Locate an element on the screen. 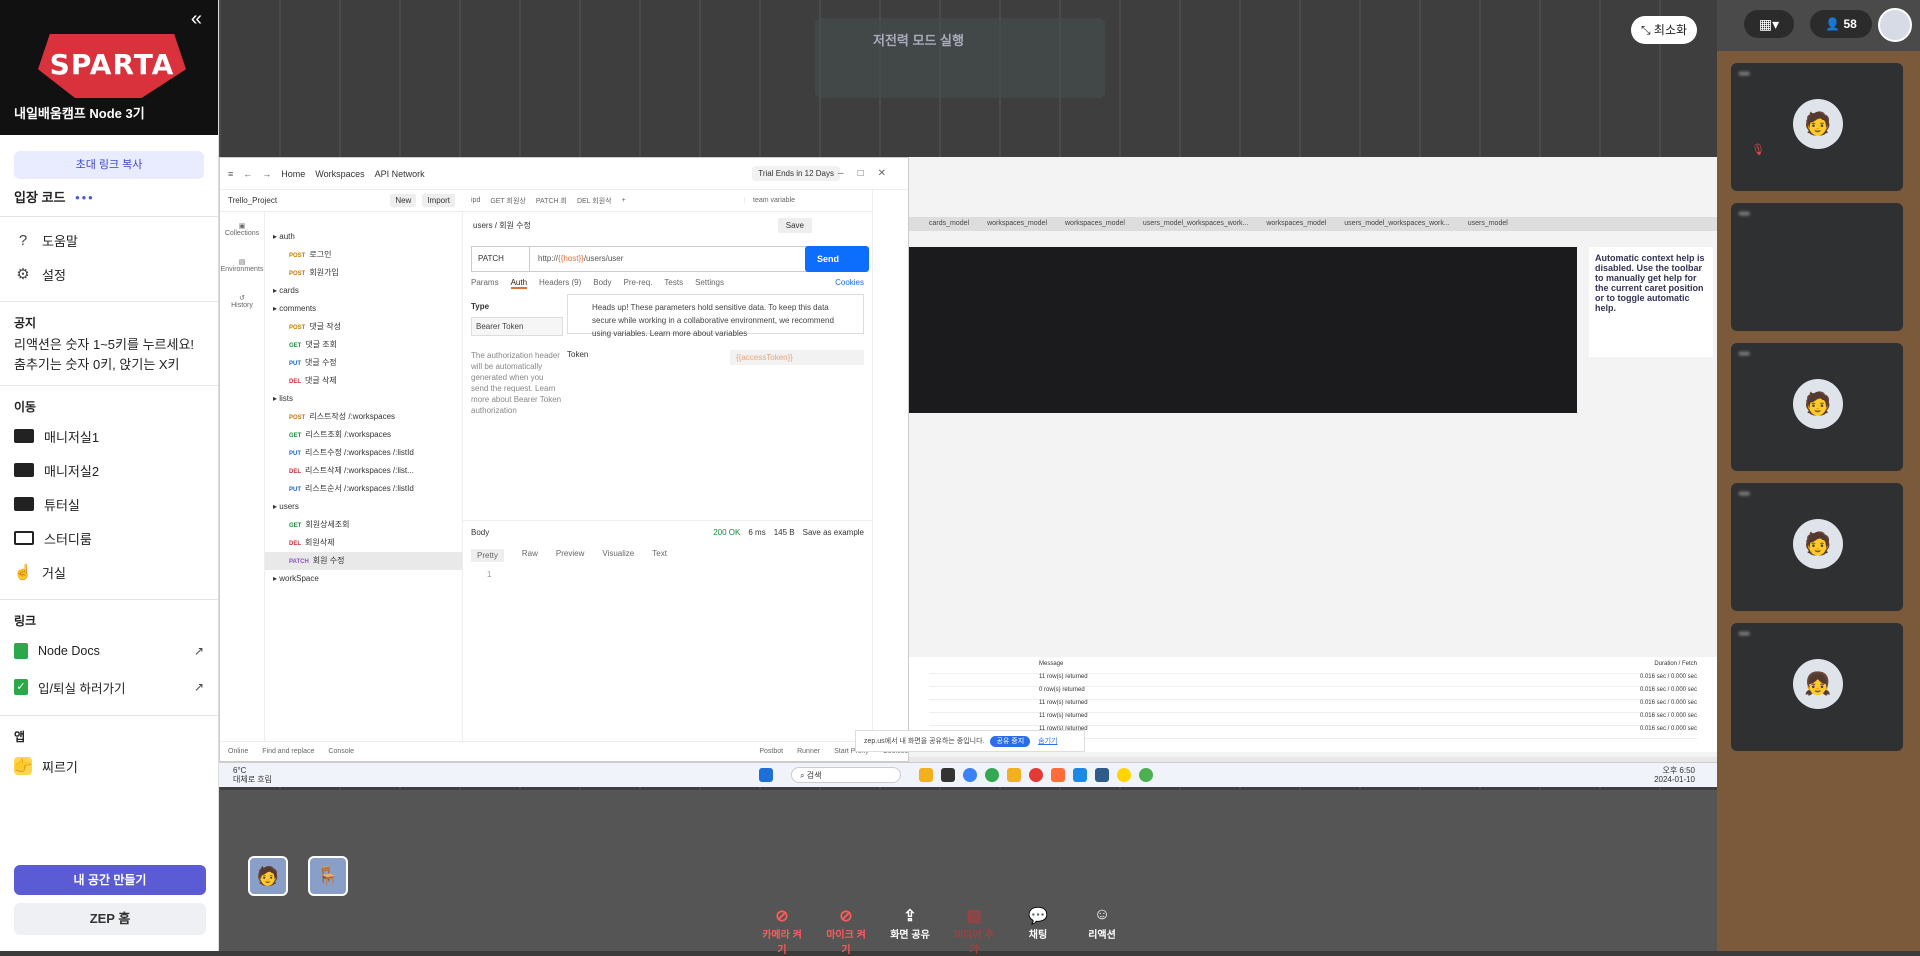 Image resolution: width=1920 pixels, height=956 pixels. video-tile: ••• is located at coordinates (1817, 267).